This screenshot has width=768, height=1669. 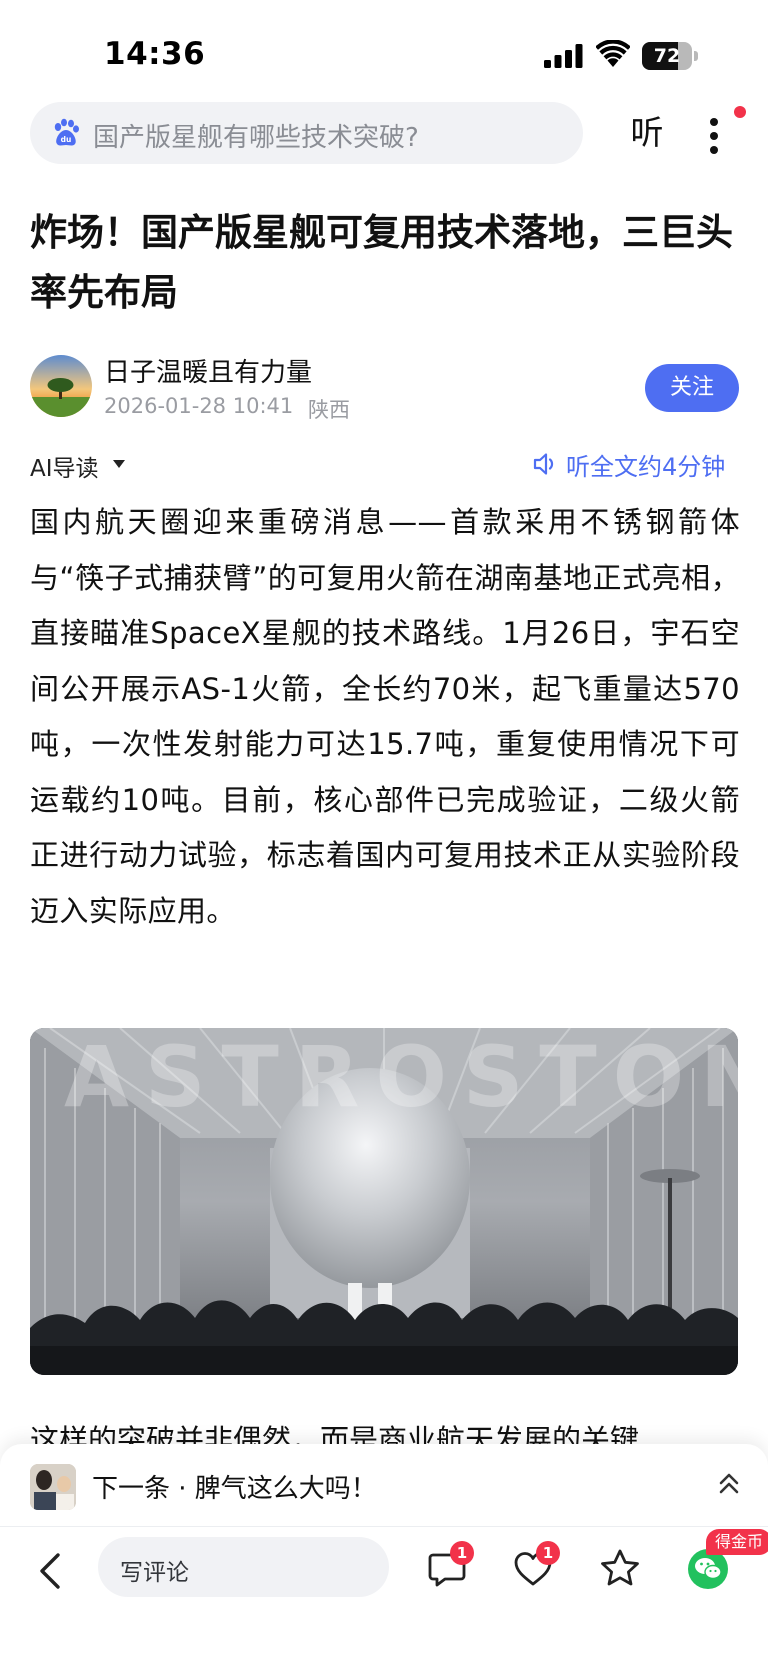 What do you see at coordinates (53, 1487) in the screenshot?
I see `next-article-thumbnail` at bounding box center [53, 1487].